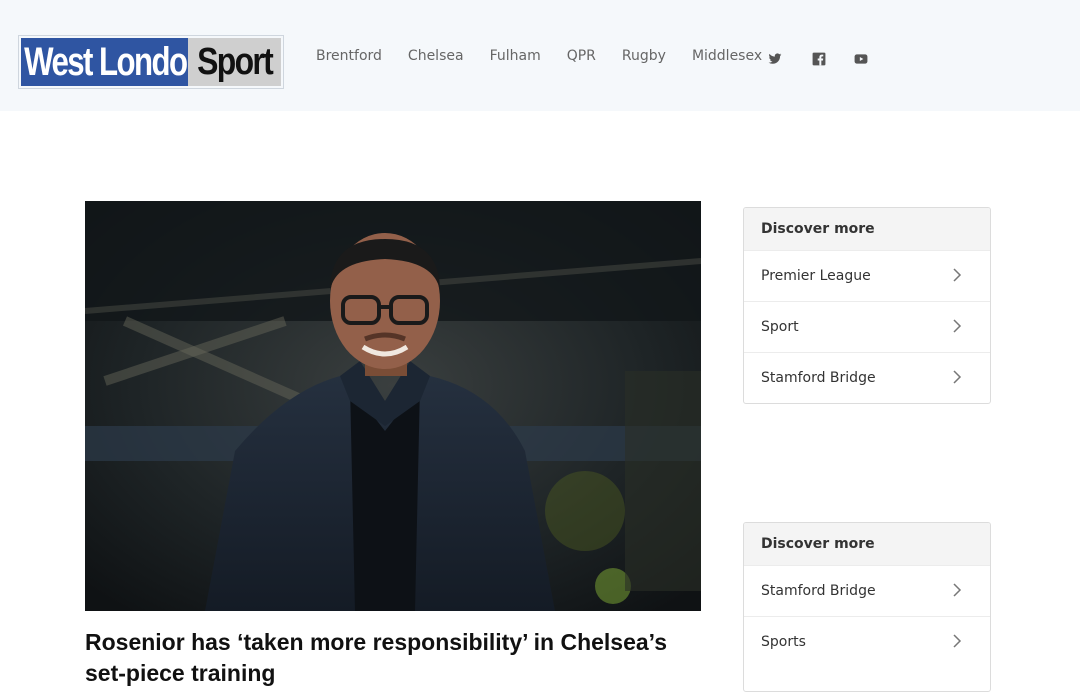 The height and width of the screenshot is (692, 1080). What do you see at coordinates (783, 642) in the screenshot?
I see `discover-item-label: Sports` at bounding box center [783, 642].